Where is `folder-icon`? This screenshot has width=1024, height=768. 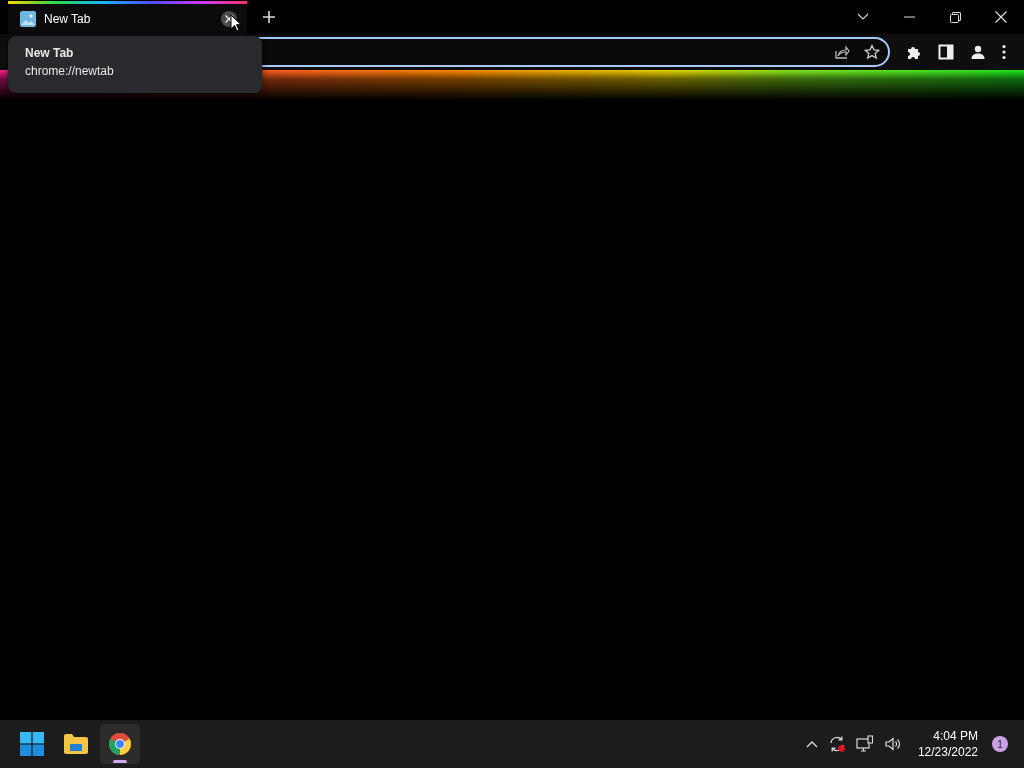 folder-icon is located at coordinates (76, 744).